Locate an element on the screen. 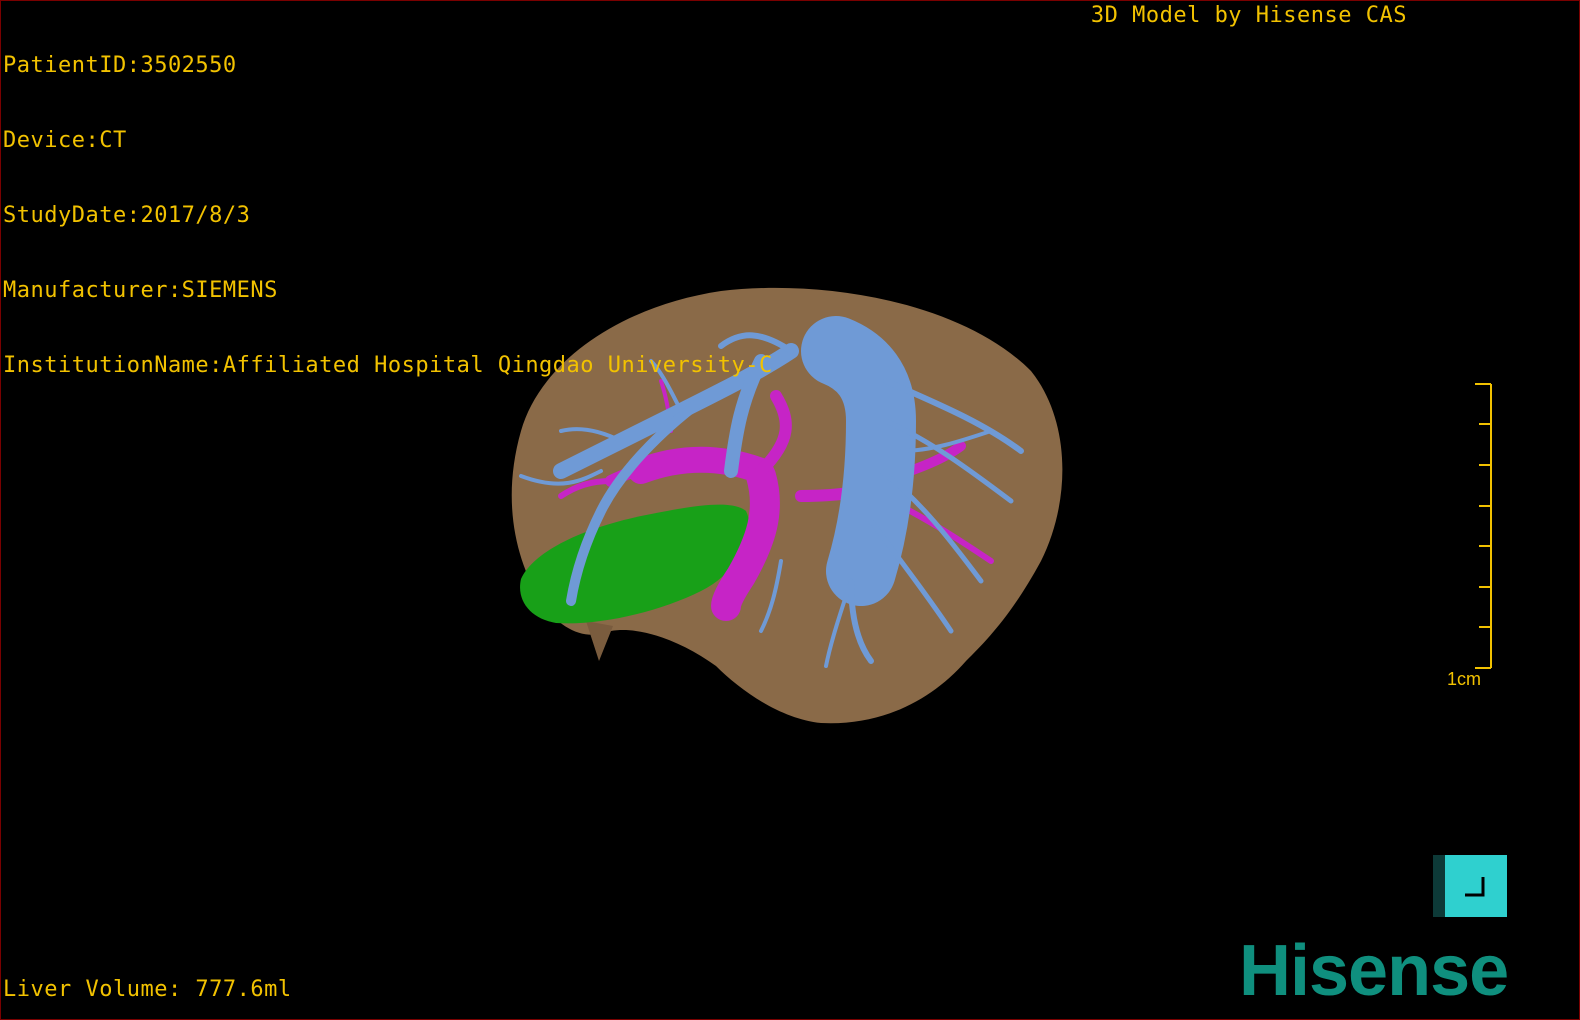 Image resolution: width=1580 pixels, height=1020 pixels. patient-id-text: PatientID:3502550 is located at coordinates (120, 65).